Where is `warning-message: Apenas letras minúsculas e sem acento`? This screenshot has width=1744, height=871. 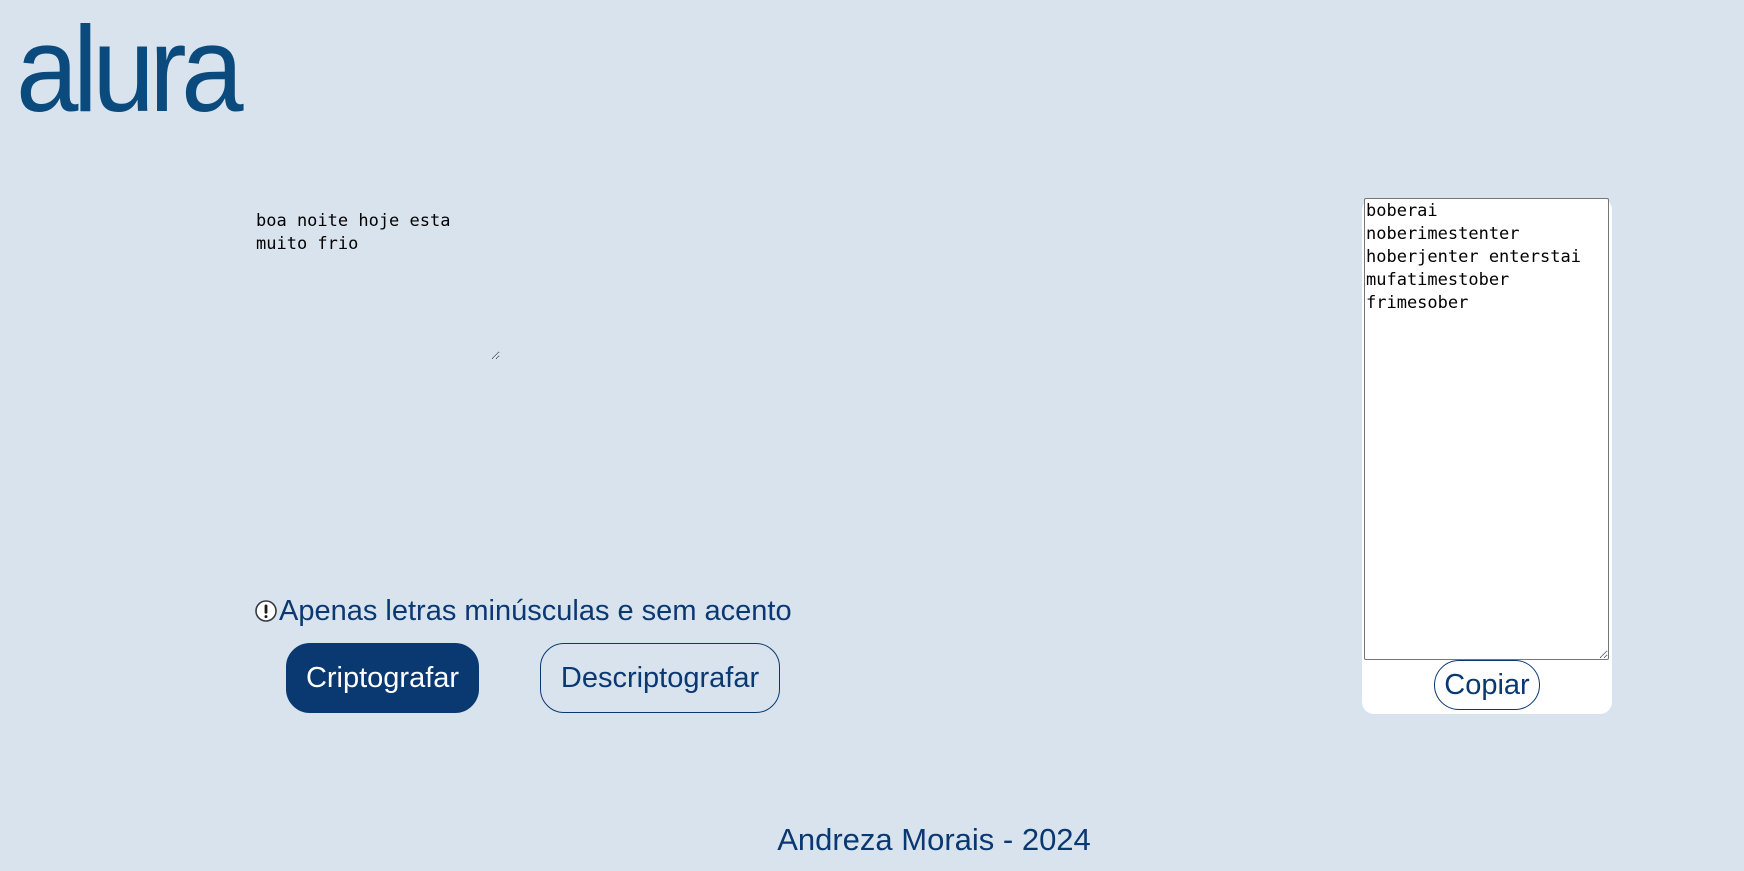
warning-message: Apenas letras minúsculas e sem acento is located at coordinates (523, 611).